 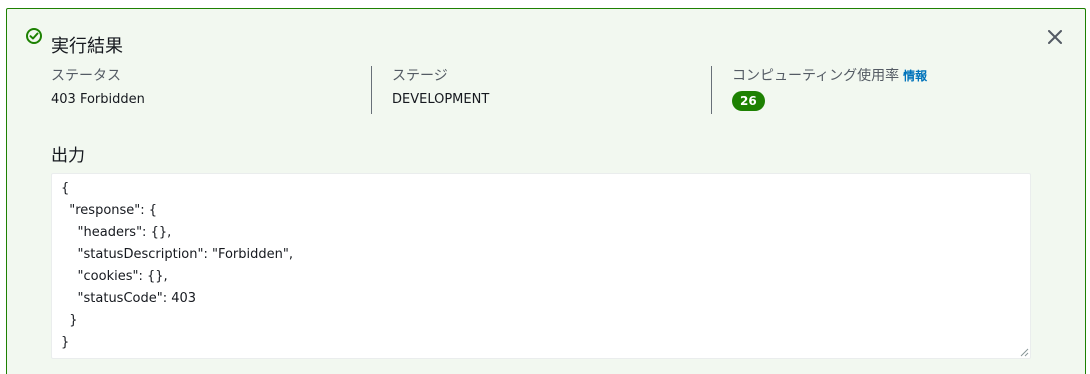 I want to click on code-line: "response": {, so click(x=109, y=210).